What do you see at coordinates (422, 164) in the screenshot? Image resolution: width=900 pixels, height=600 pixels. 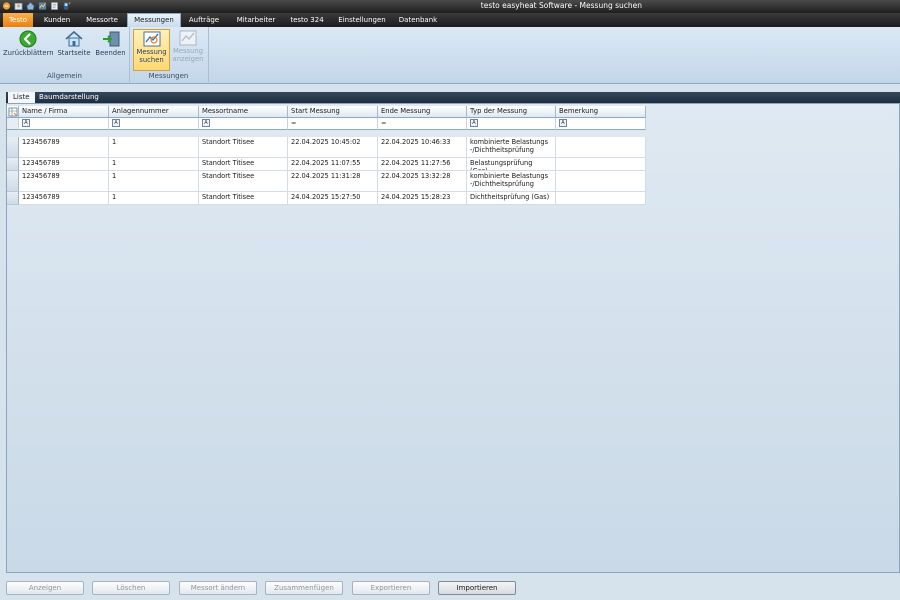 I see `table-row-cell-ende: 22.04.2025 11:27:56` at bounding box center [422, 164].